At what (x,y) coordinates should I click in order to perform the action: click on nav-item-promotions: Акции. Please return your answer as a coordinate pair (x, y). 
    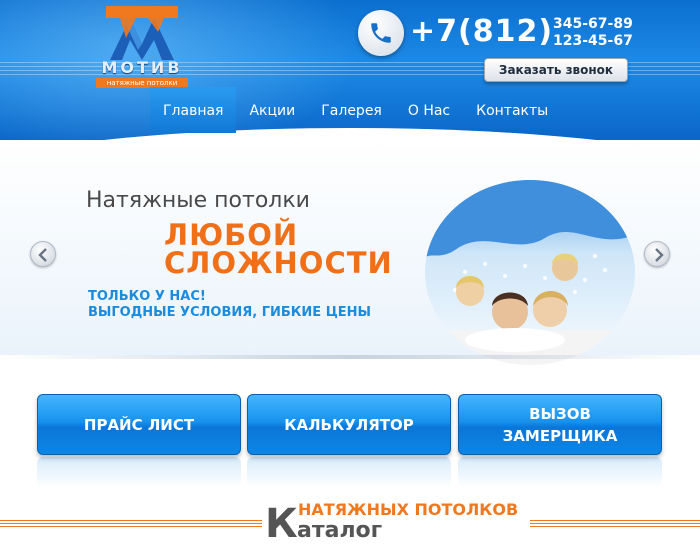
    Looking at the image, I should click on (272, 110).